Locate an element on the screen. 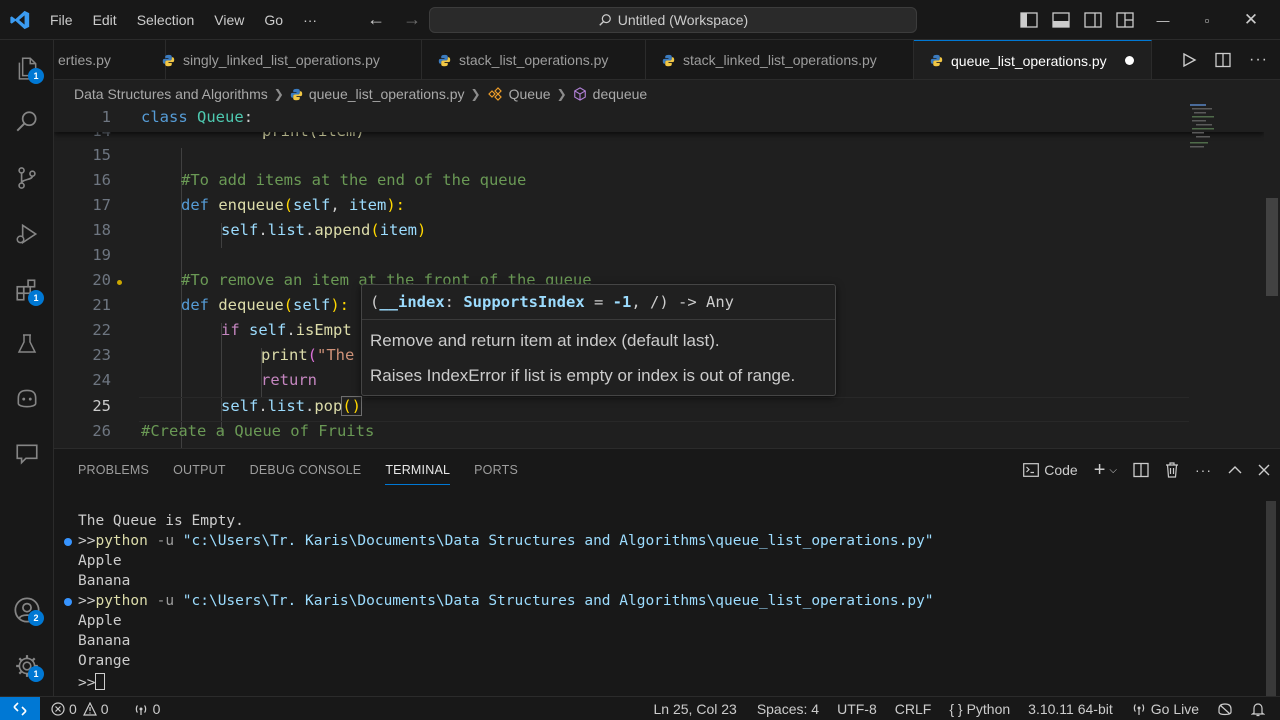  tab-ports: PORTS is located at coordinates (496, 470).